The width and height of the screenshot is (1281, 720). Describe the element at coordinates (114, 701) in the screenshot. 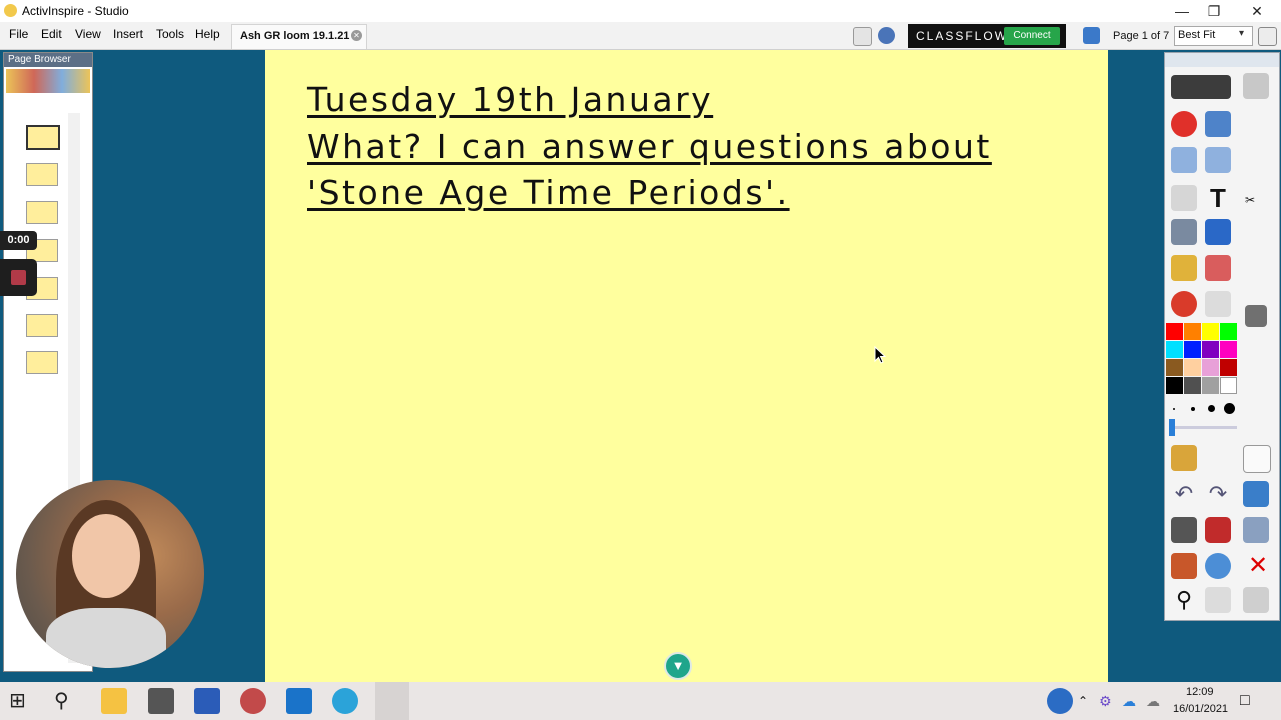

I see `file-explorer-icon` at that location.